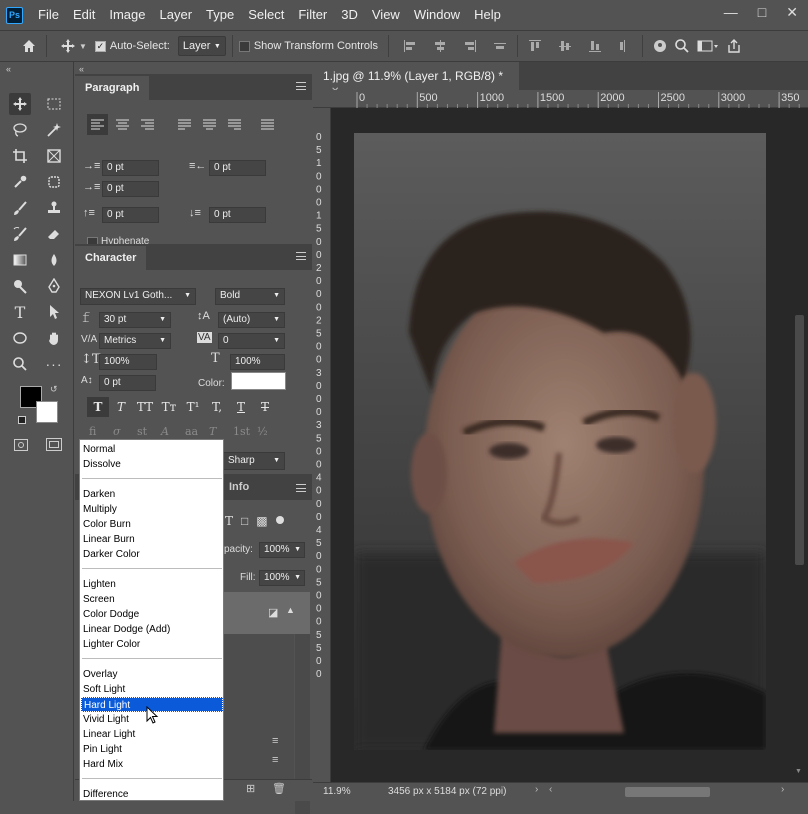  What do you see at coordinates (54, 338) in the screenshot?
I see `hand-tool` at bounding box center [54, 338].